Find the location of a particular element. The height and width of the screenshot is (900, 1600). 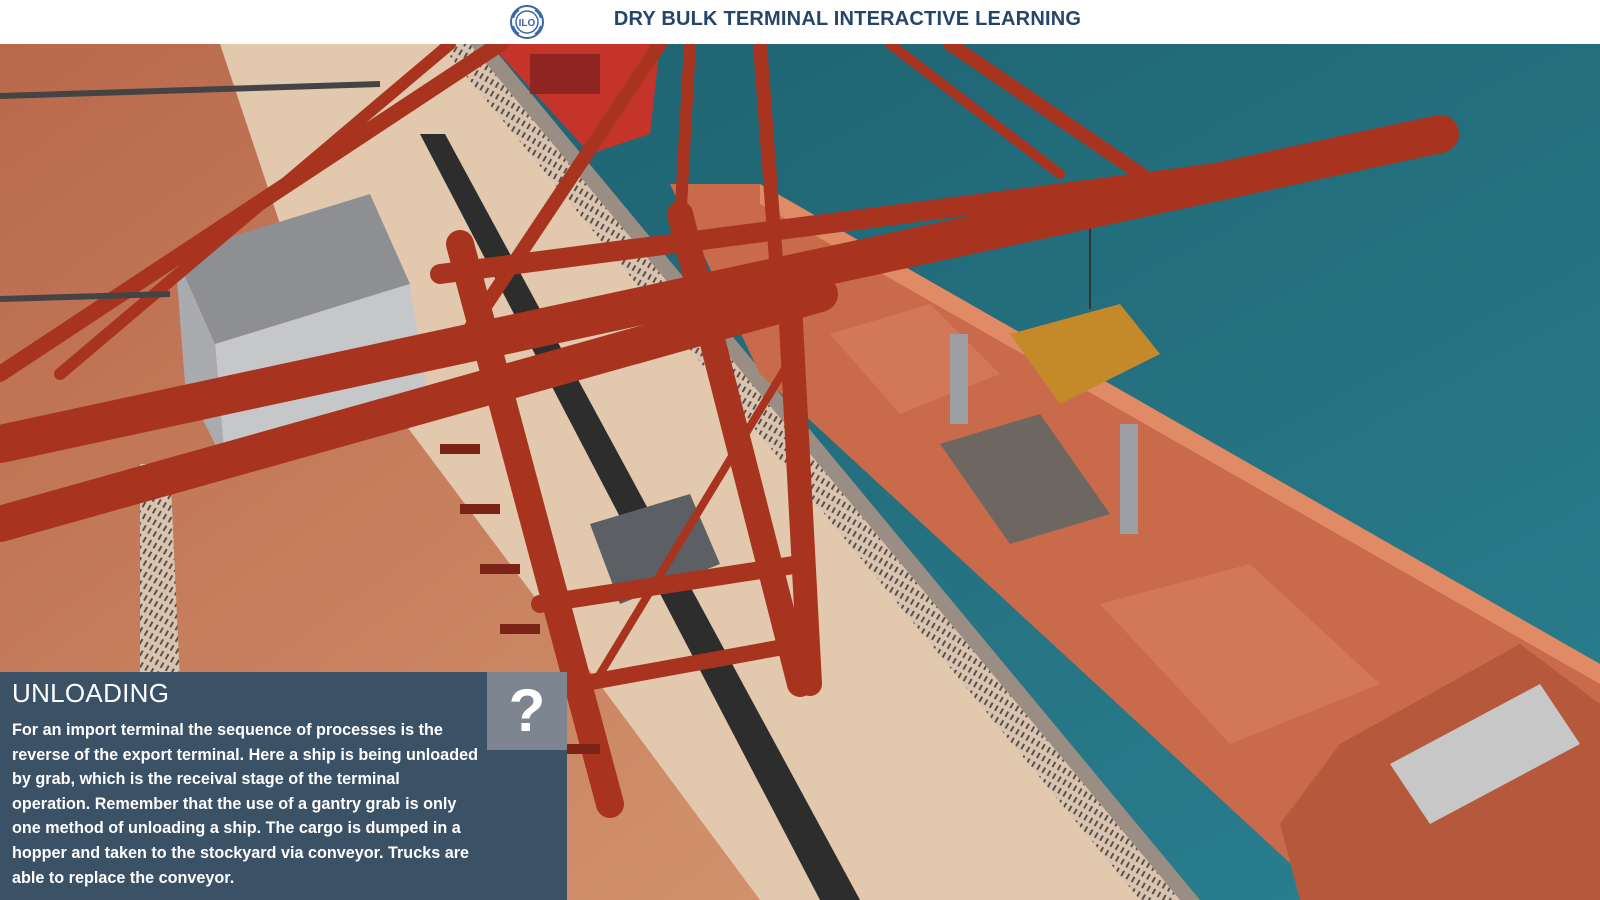

help-button: ? is located at coordinates (527, 711).